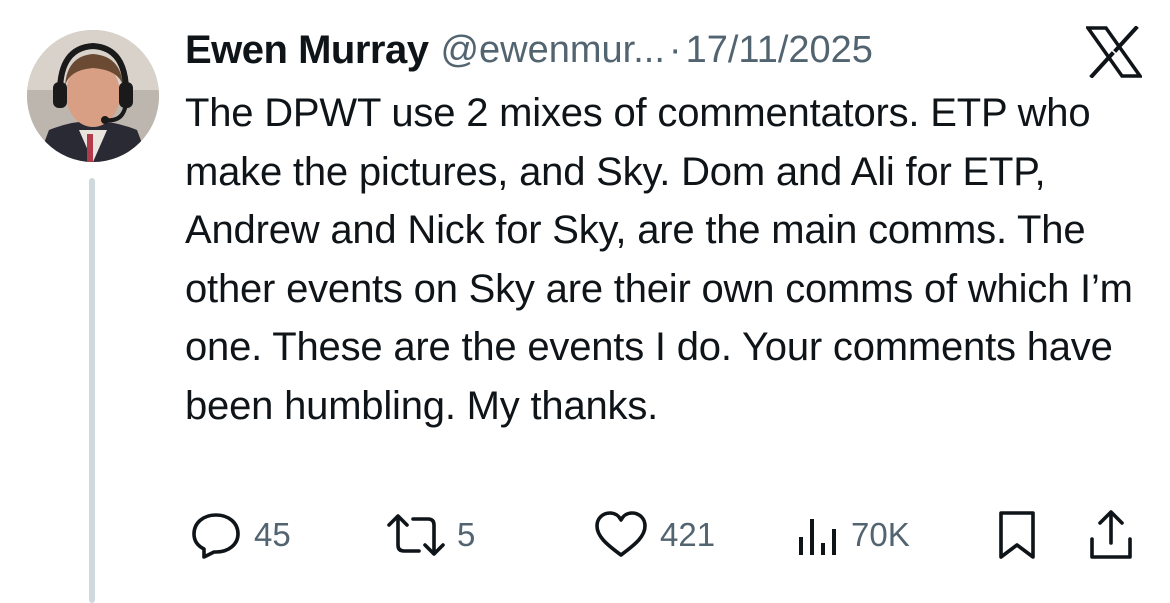 The width and height of the screenshot is (1170, 603). What do you see at coordinates (653, 535) in the screenshot?
I see `like-button: 421` at bounding box center [653, 535].